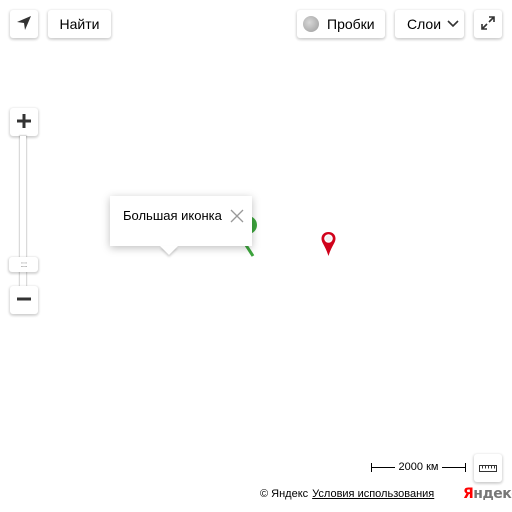  I want to click on traffic-button: Пробки, so click(341, 24).